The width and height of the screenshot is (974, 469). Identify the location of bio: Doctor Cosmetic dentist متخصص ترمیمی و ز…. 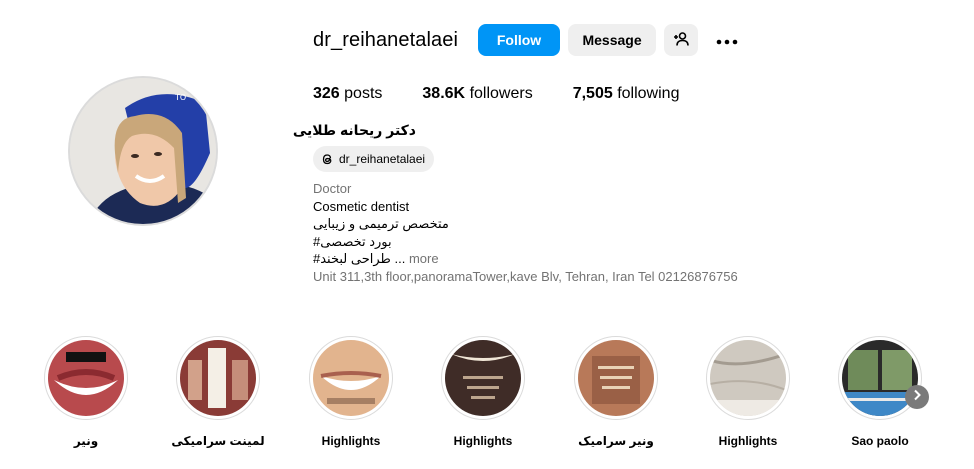
(525, 232).